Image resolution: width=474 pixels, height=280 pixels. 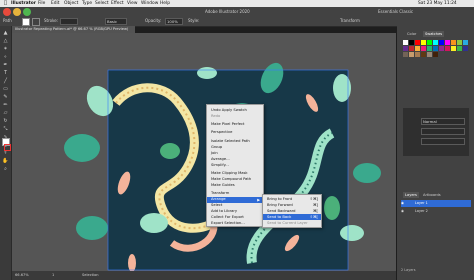 What do you see at coordinates (71, 3) in the screenshot?
I see `menu-object: Object` at bounding box center [71, 3].